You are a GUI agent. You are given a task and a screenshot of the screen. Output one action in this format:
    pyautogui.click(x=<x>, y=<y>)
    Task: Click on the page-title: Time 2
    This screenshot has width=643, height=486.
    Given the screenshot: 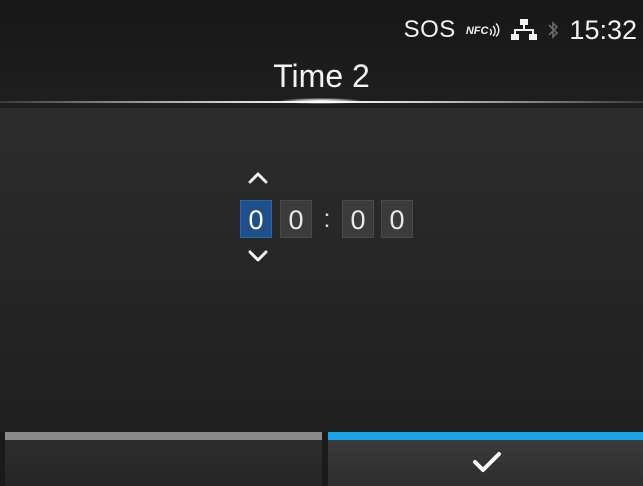 What is the action you would take?
    pyautogui.click(x=321, y=76)
    